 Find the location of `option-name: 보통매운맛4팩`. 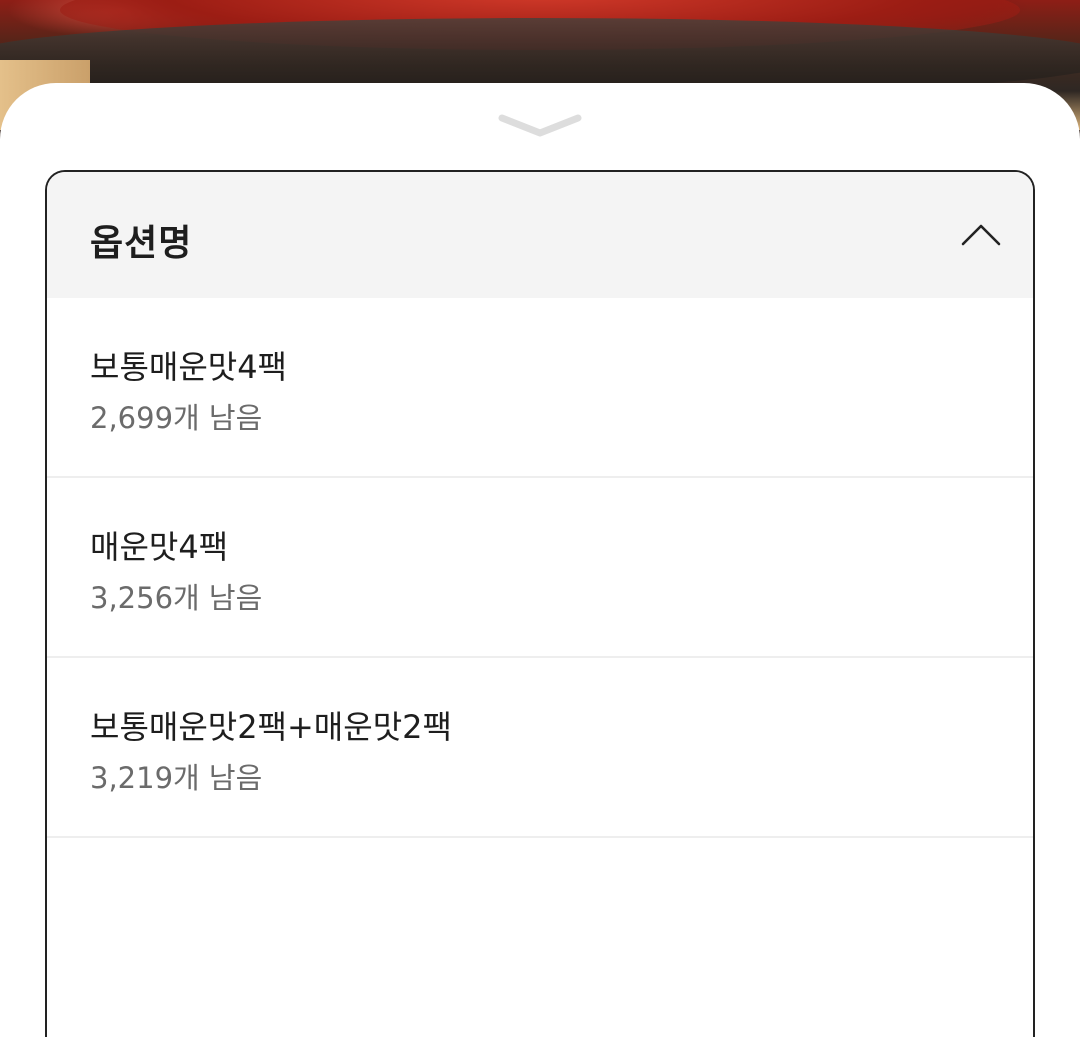

option-name: 보통매운맛4팩 is located at coordinates (188, 367).